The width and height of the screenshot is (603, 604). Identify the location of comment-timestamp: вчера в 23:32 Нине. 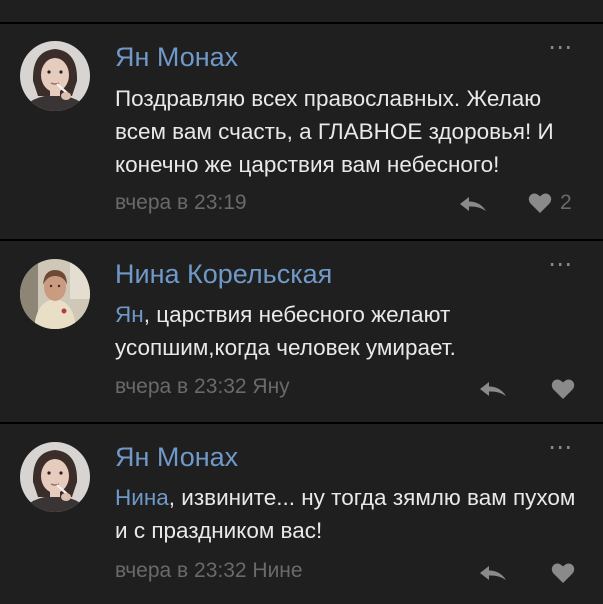
(209, 571).